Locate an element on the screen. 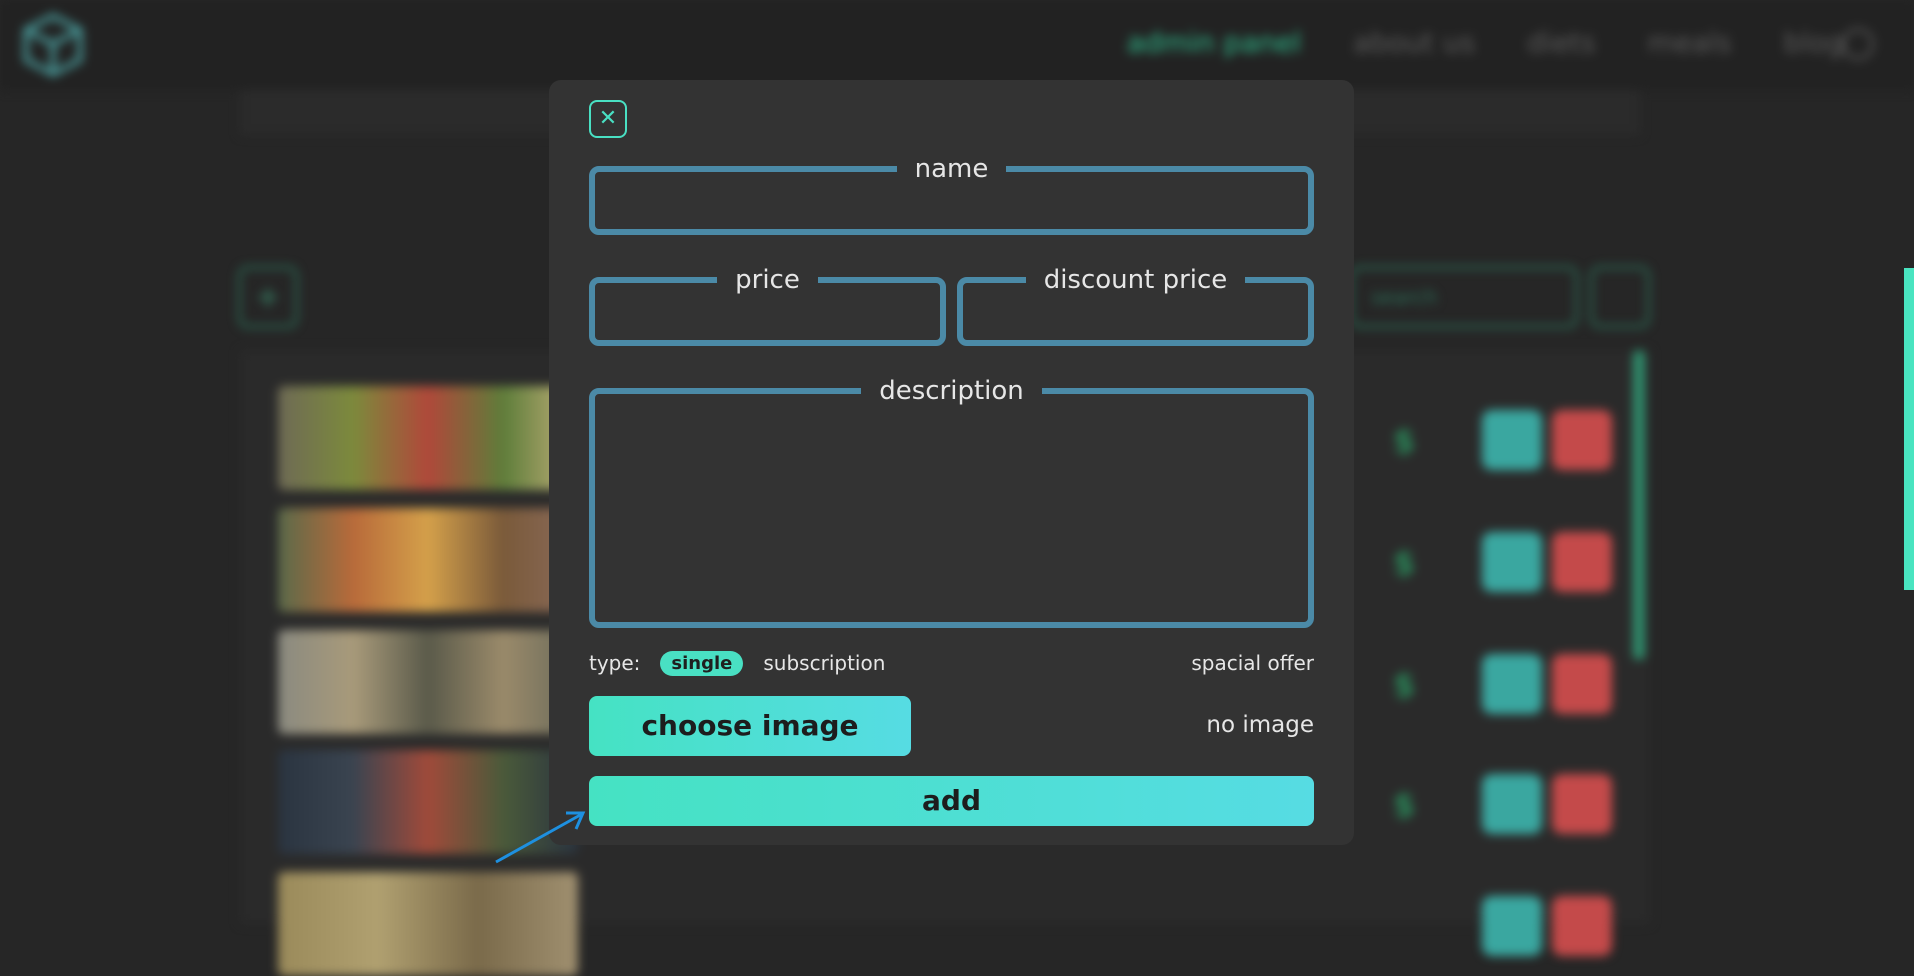  nav-blog: blog is located at coordinates (1814, 42).